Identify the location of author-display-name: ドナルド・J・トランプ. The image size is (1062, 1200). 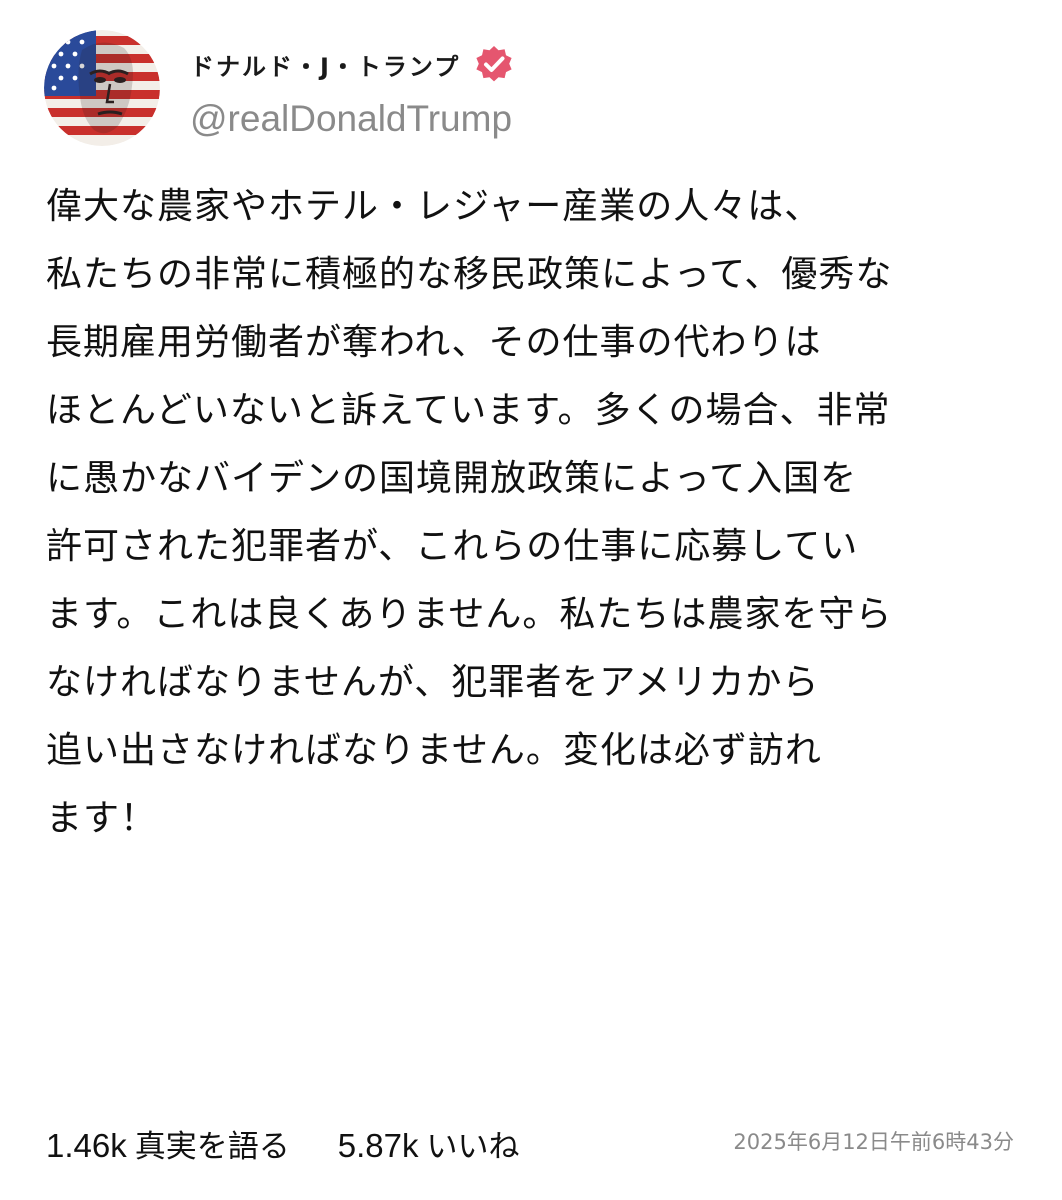
(325, 64).